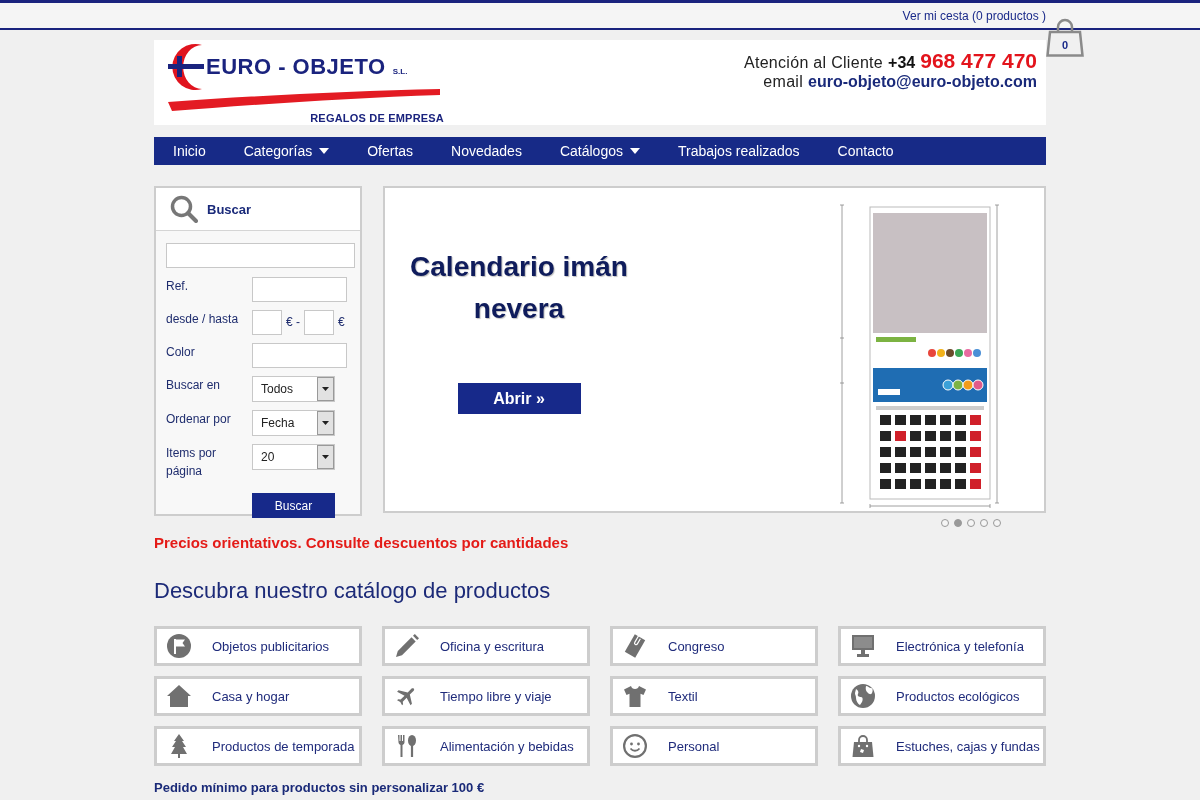  I want to click on pencil-icon, so click(407, 646).